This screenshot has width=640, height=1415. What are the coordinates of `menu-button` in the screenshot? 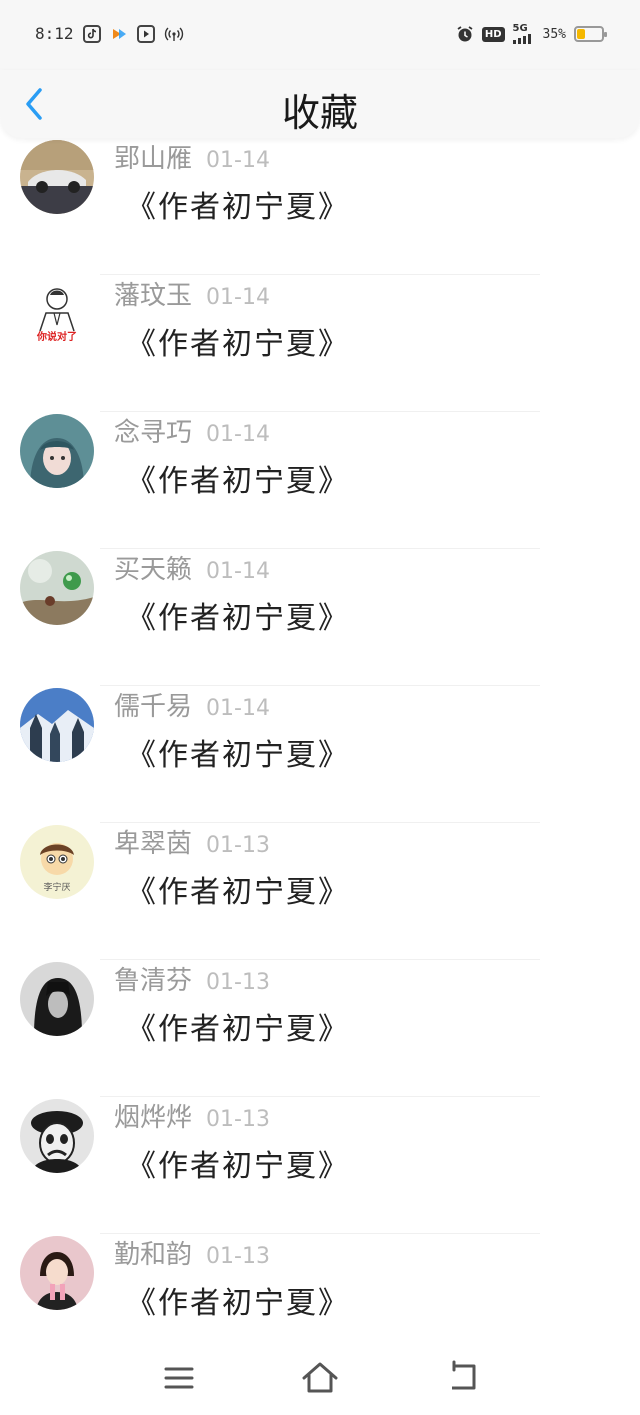 It's located at (178, 1378).